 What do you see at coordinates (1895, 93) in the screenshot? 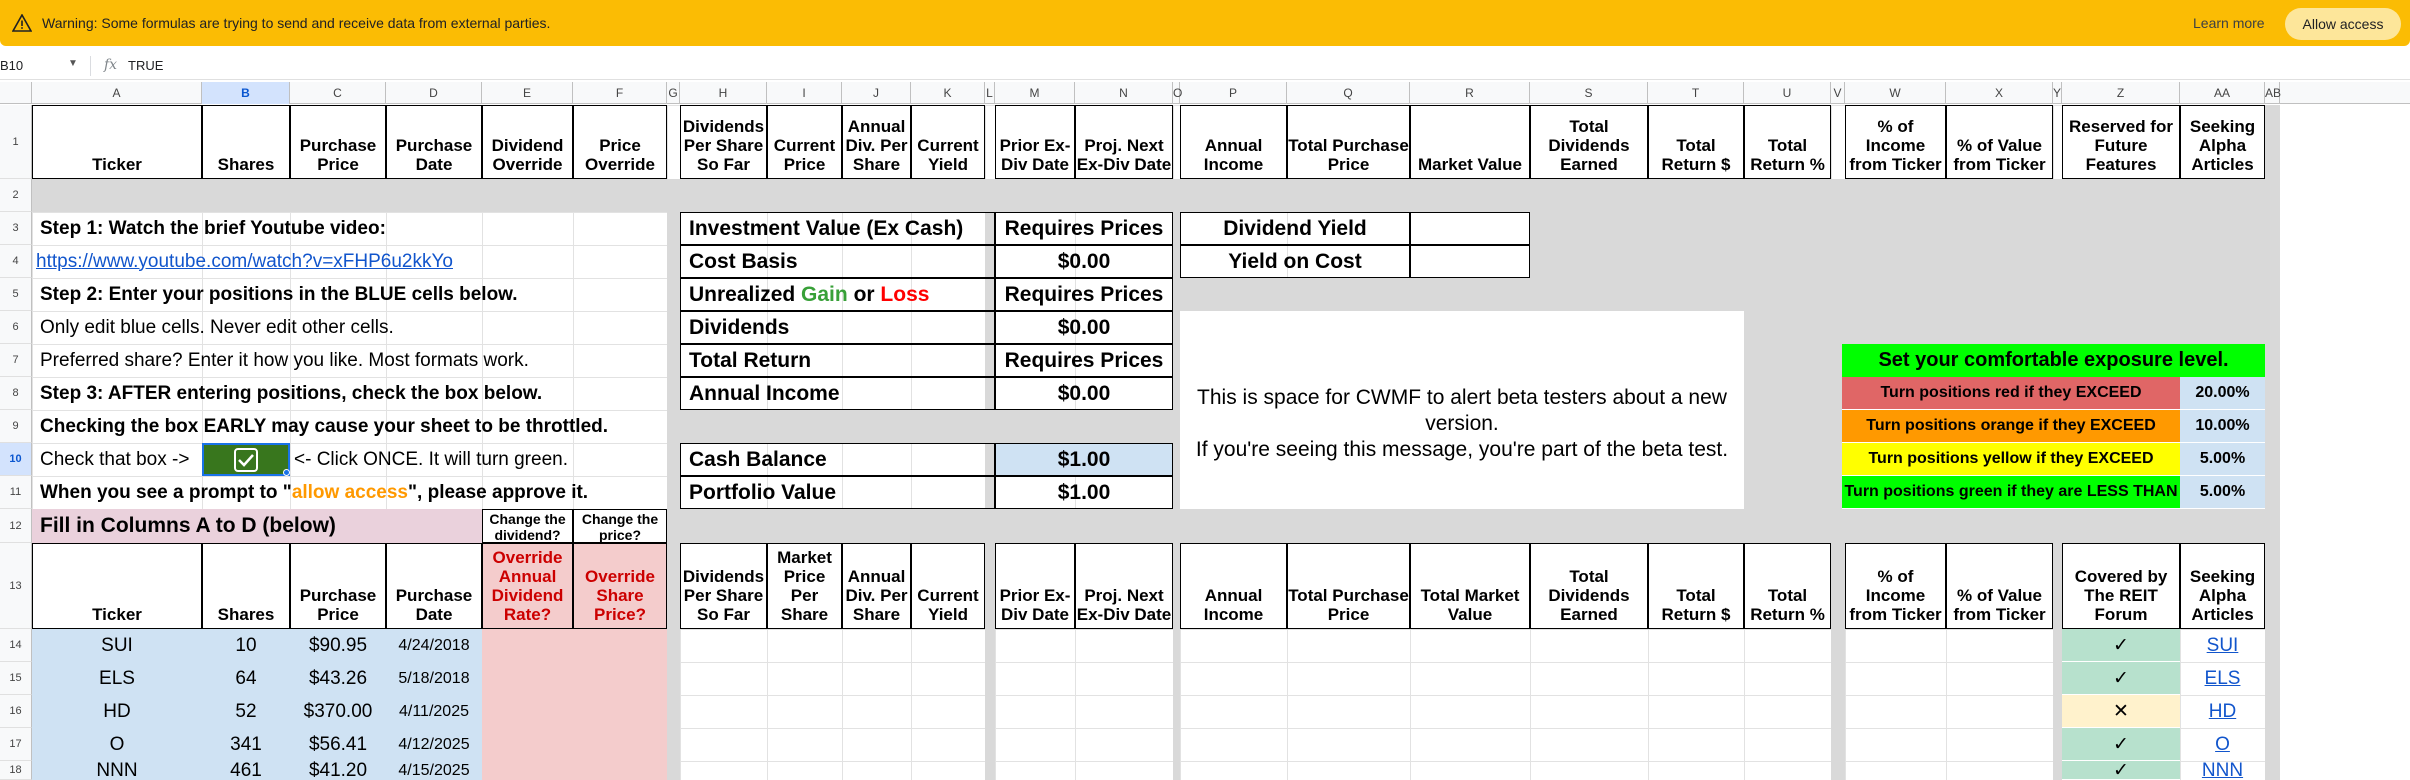
I see `column-header-w: W` at bounding box center [1895, 93].